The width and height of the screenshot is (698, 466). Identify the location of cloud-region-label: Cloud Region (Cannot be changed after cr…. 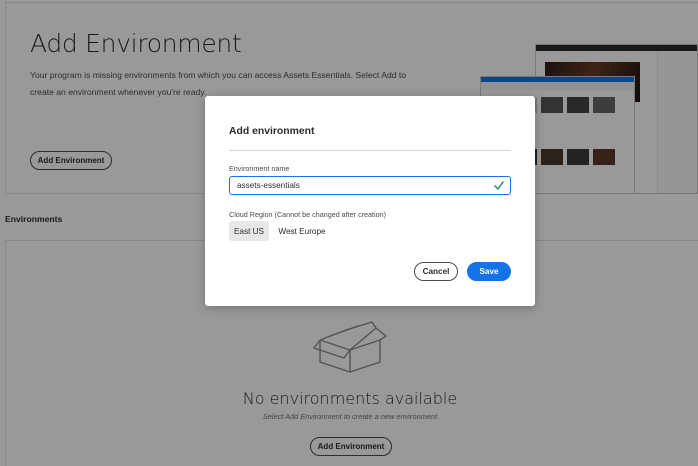
(308, 214).